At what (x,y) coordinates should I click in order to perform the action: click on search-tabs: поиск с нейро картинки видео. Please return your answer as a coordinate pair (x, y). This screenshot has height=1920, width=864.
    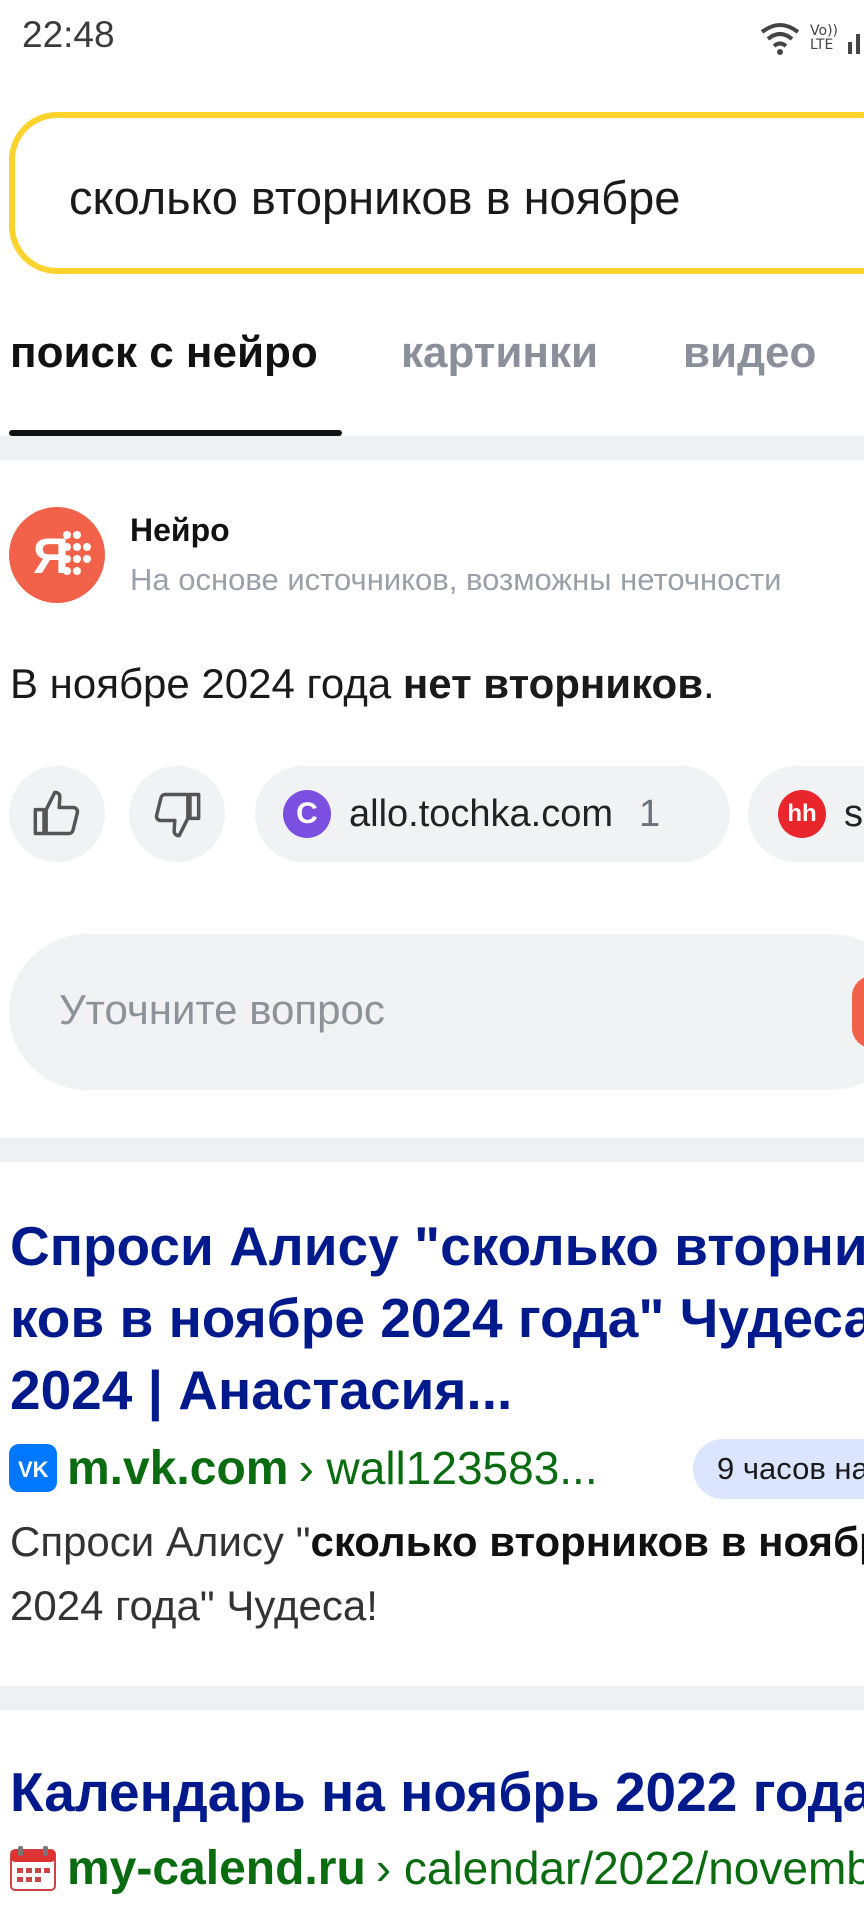
    Looking at the image, I should click on (432, 380).